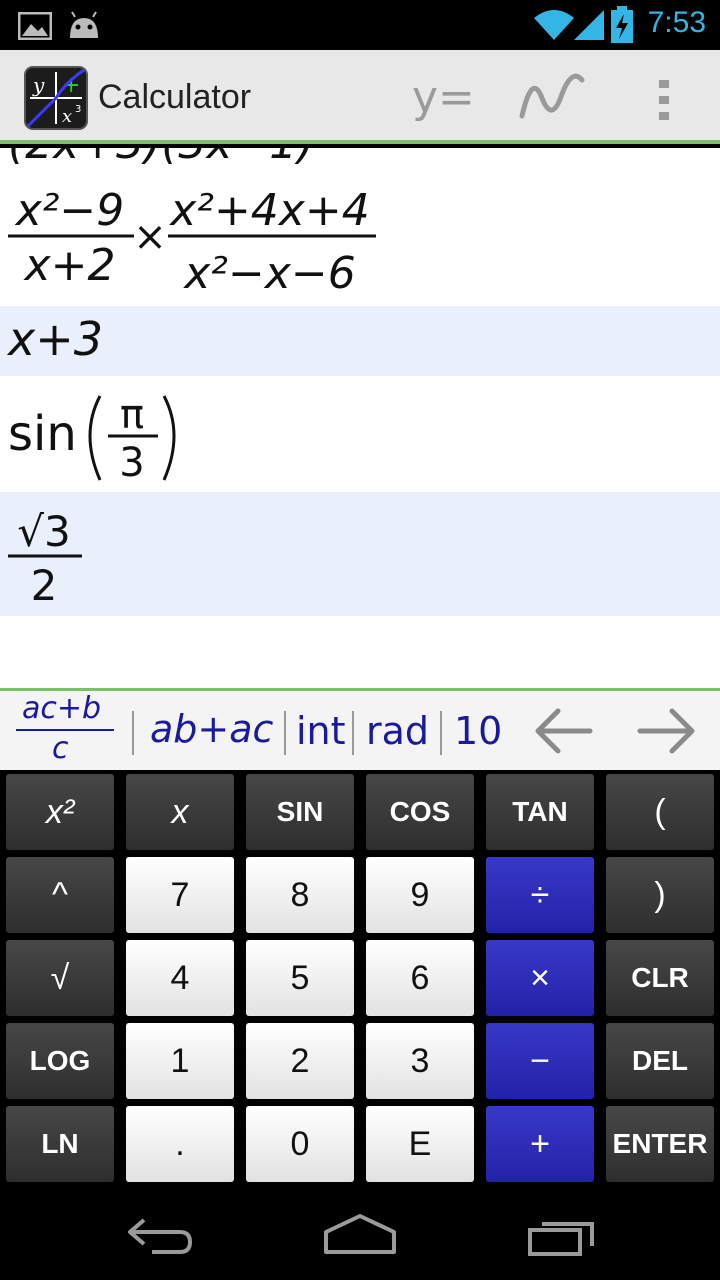 The width and height of the screenshot is (720, 1280). Describe the element at coordinates (622, 24) in the screenshot. I see `battery-charging-icon` at that location.